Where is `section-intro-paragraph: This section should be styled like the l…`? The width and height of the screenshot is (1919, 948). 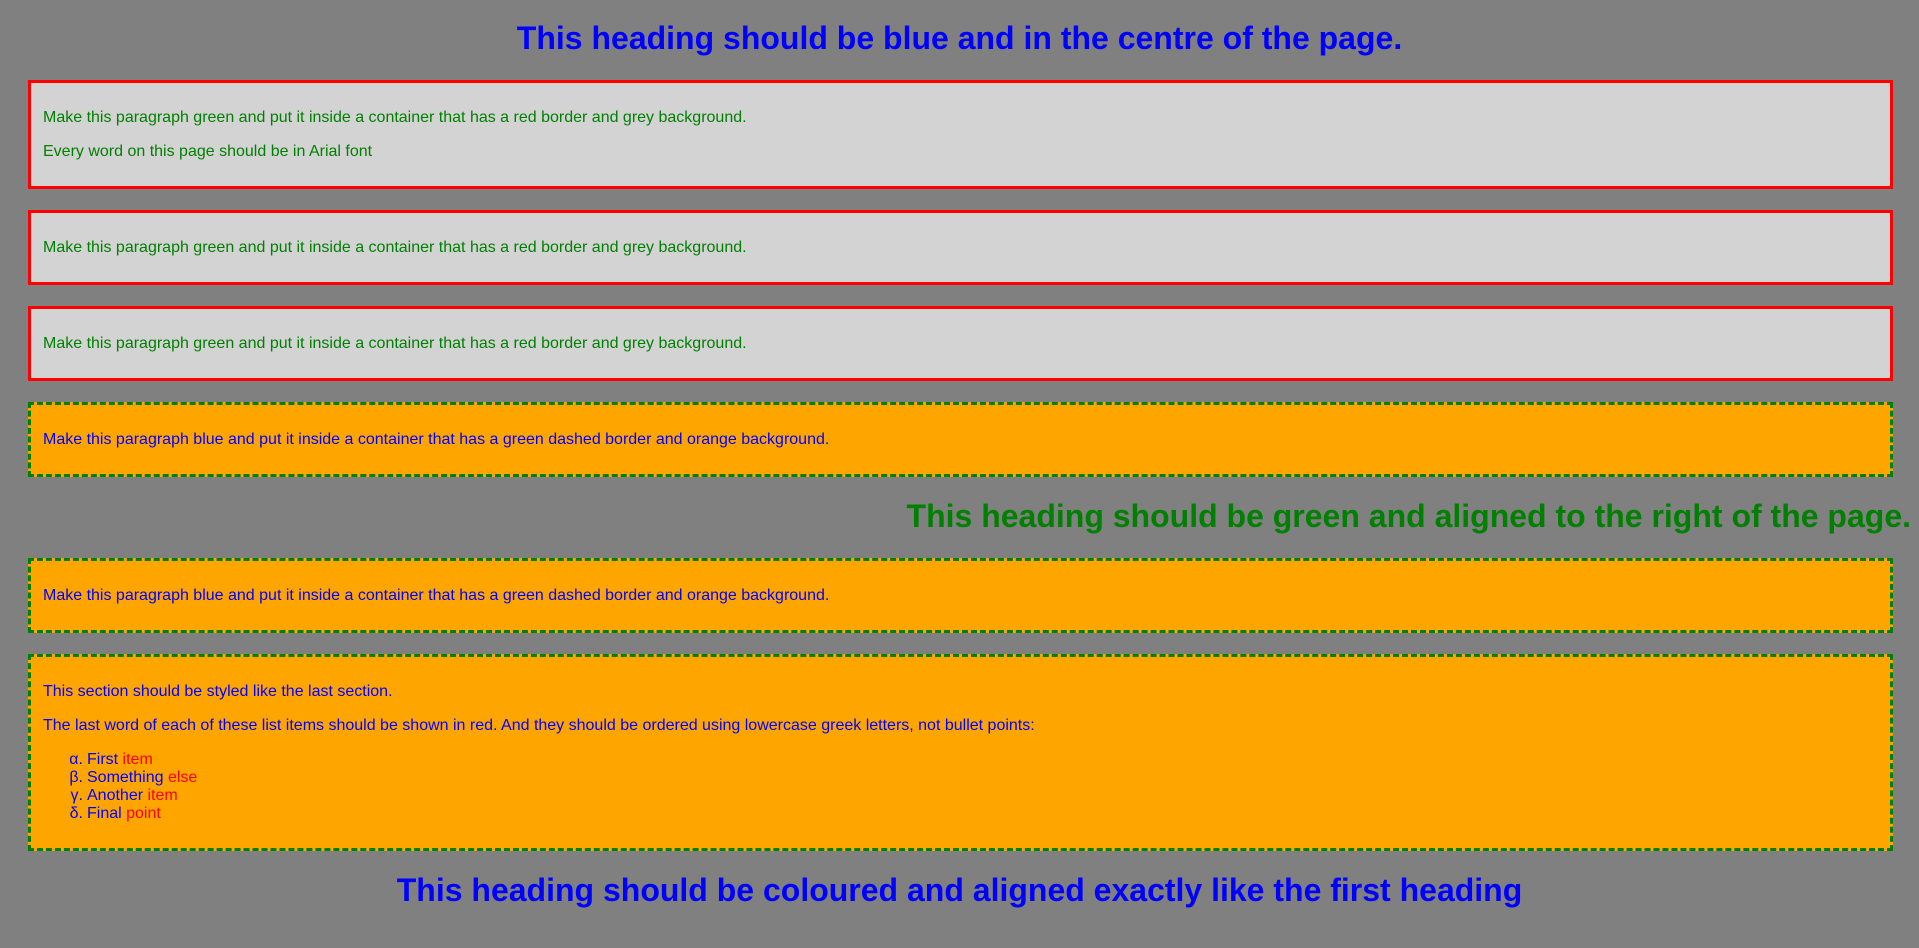 section-intro-paragraph: This section should be styled like the l… is located at coordinates (218, 691).